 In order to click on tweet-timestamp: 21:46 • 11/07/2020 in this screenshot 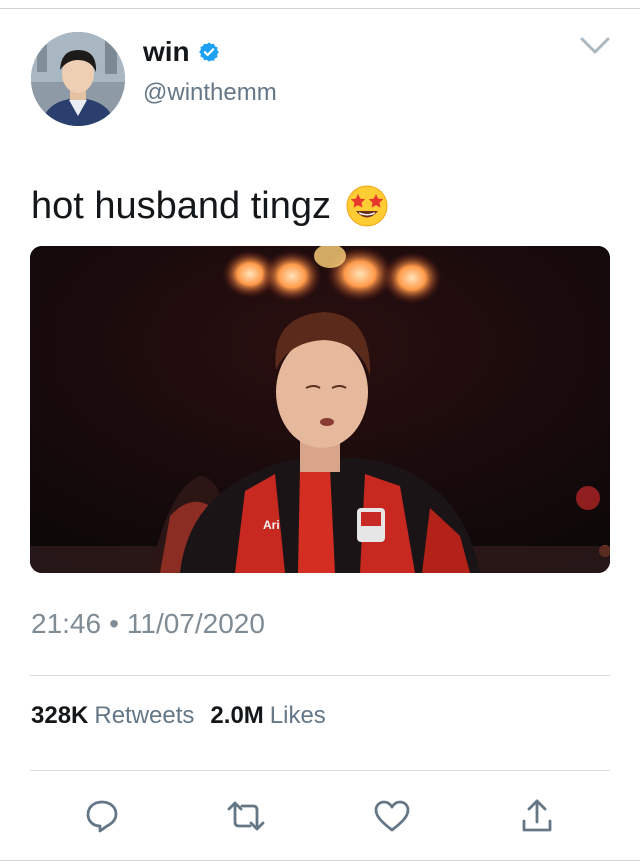, I will do `click(148, 624)`.